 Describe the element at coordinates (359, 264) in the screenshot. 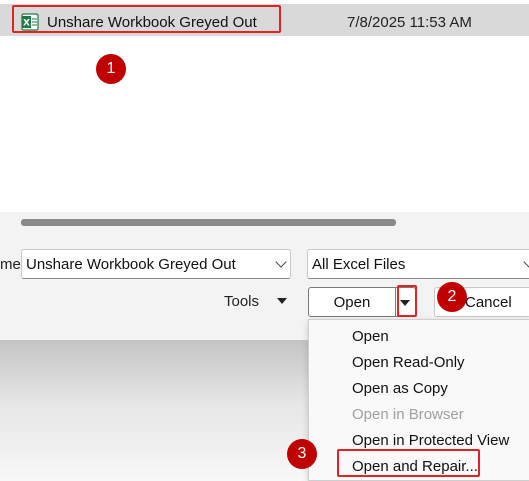

I see `file-type-value: All Excel Files` at that location.